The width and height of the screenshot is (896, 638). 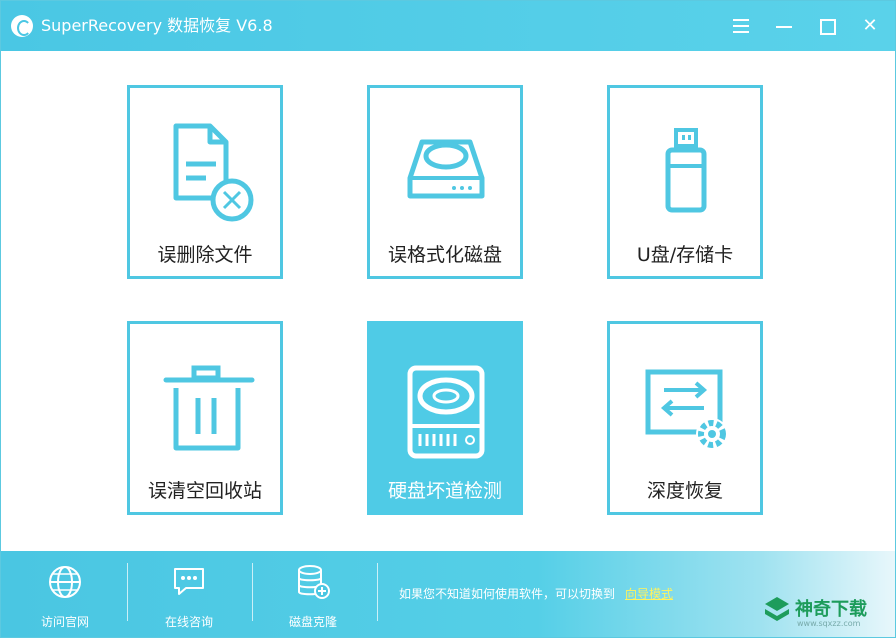 I want to click on mode-card-formatted-disk: 误格式化磁盘, so click(x=445, y=182).